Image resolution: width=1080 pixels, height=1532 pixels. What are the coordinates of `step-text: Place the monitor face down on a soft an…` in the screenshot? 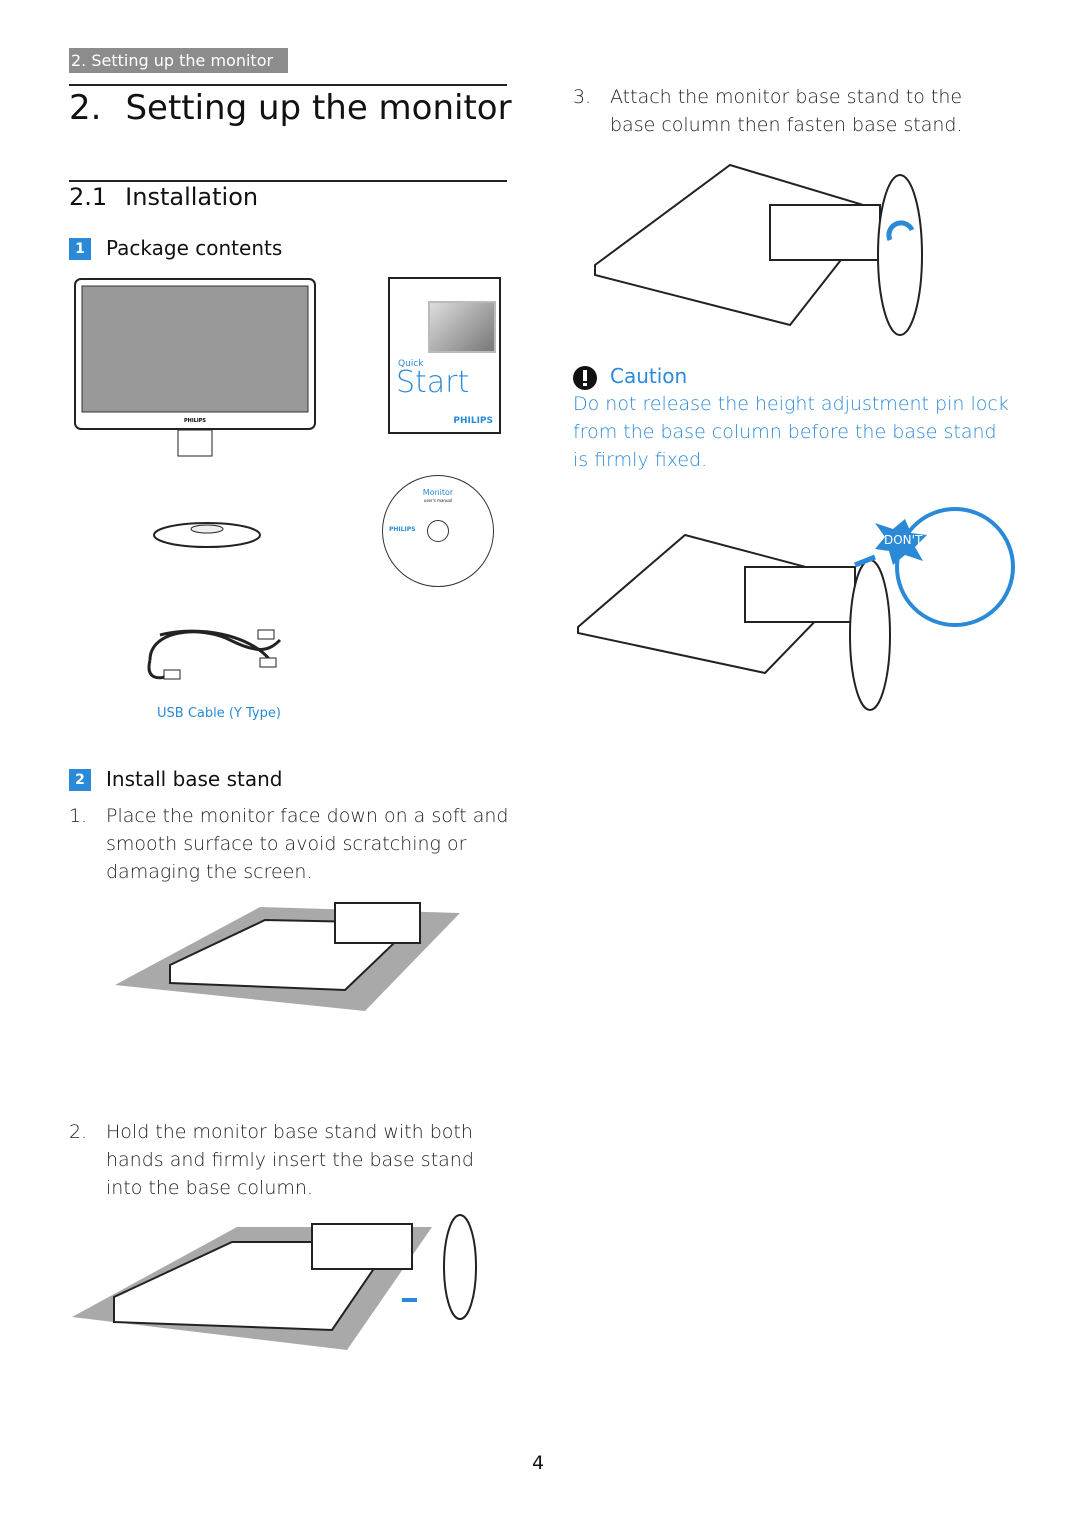 It's located at (307, 844).